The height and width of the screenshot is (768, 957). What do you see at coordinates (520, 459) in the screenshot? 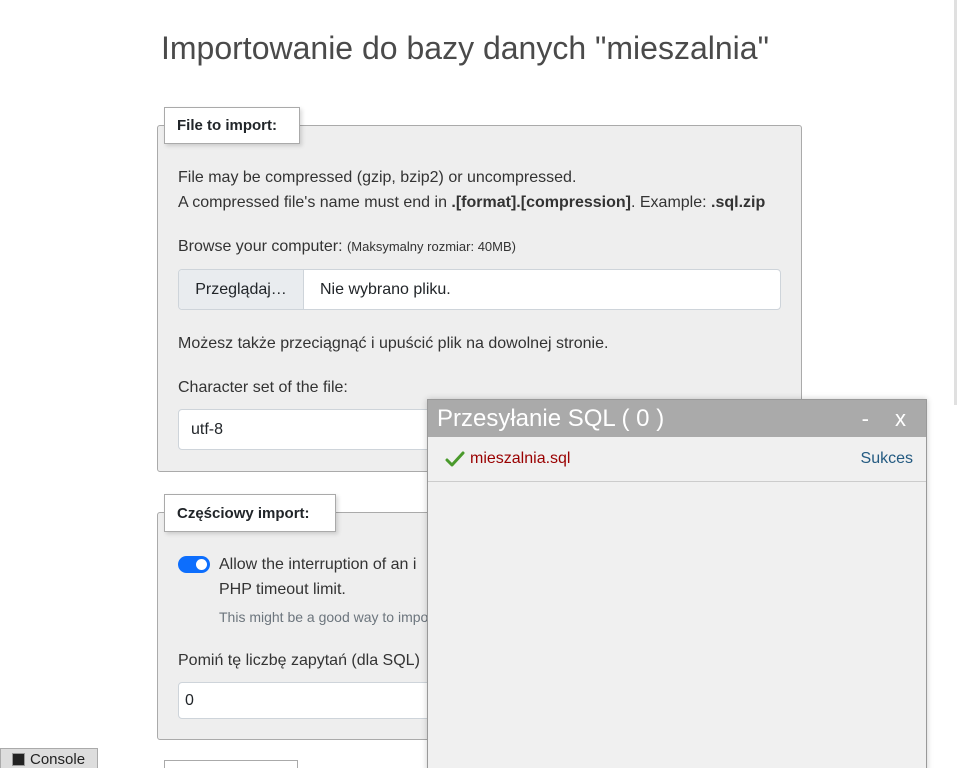
I see `uploaded-file-link: mieszalnia.sql` at bounding box center [520, 459].